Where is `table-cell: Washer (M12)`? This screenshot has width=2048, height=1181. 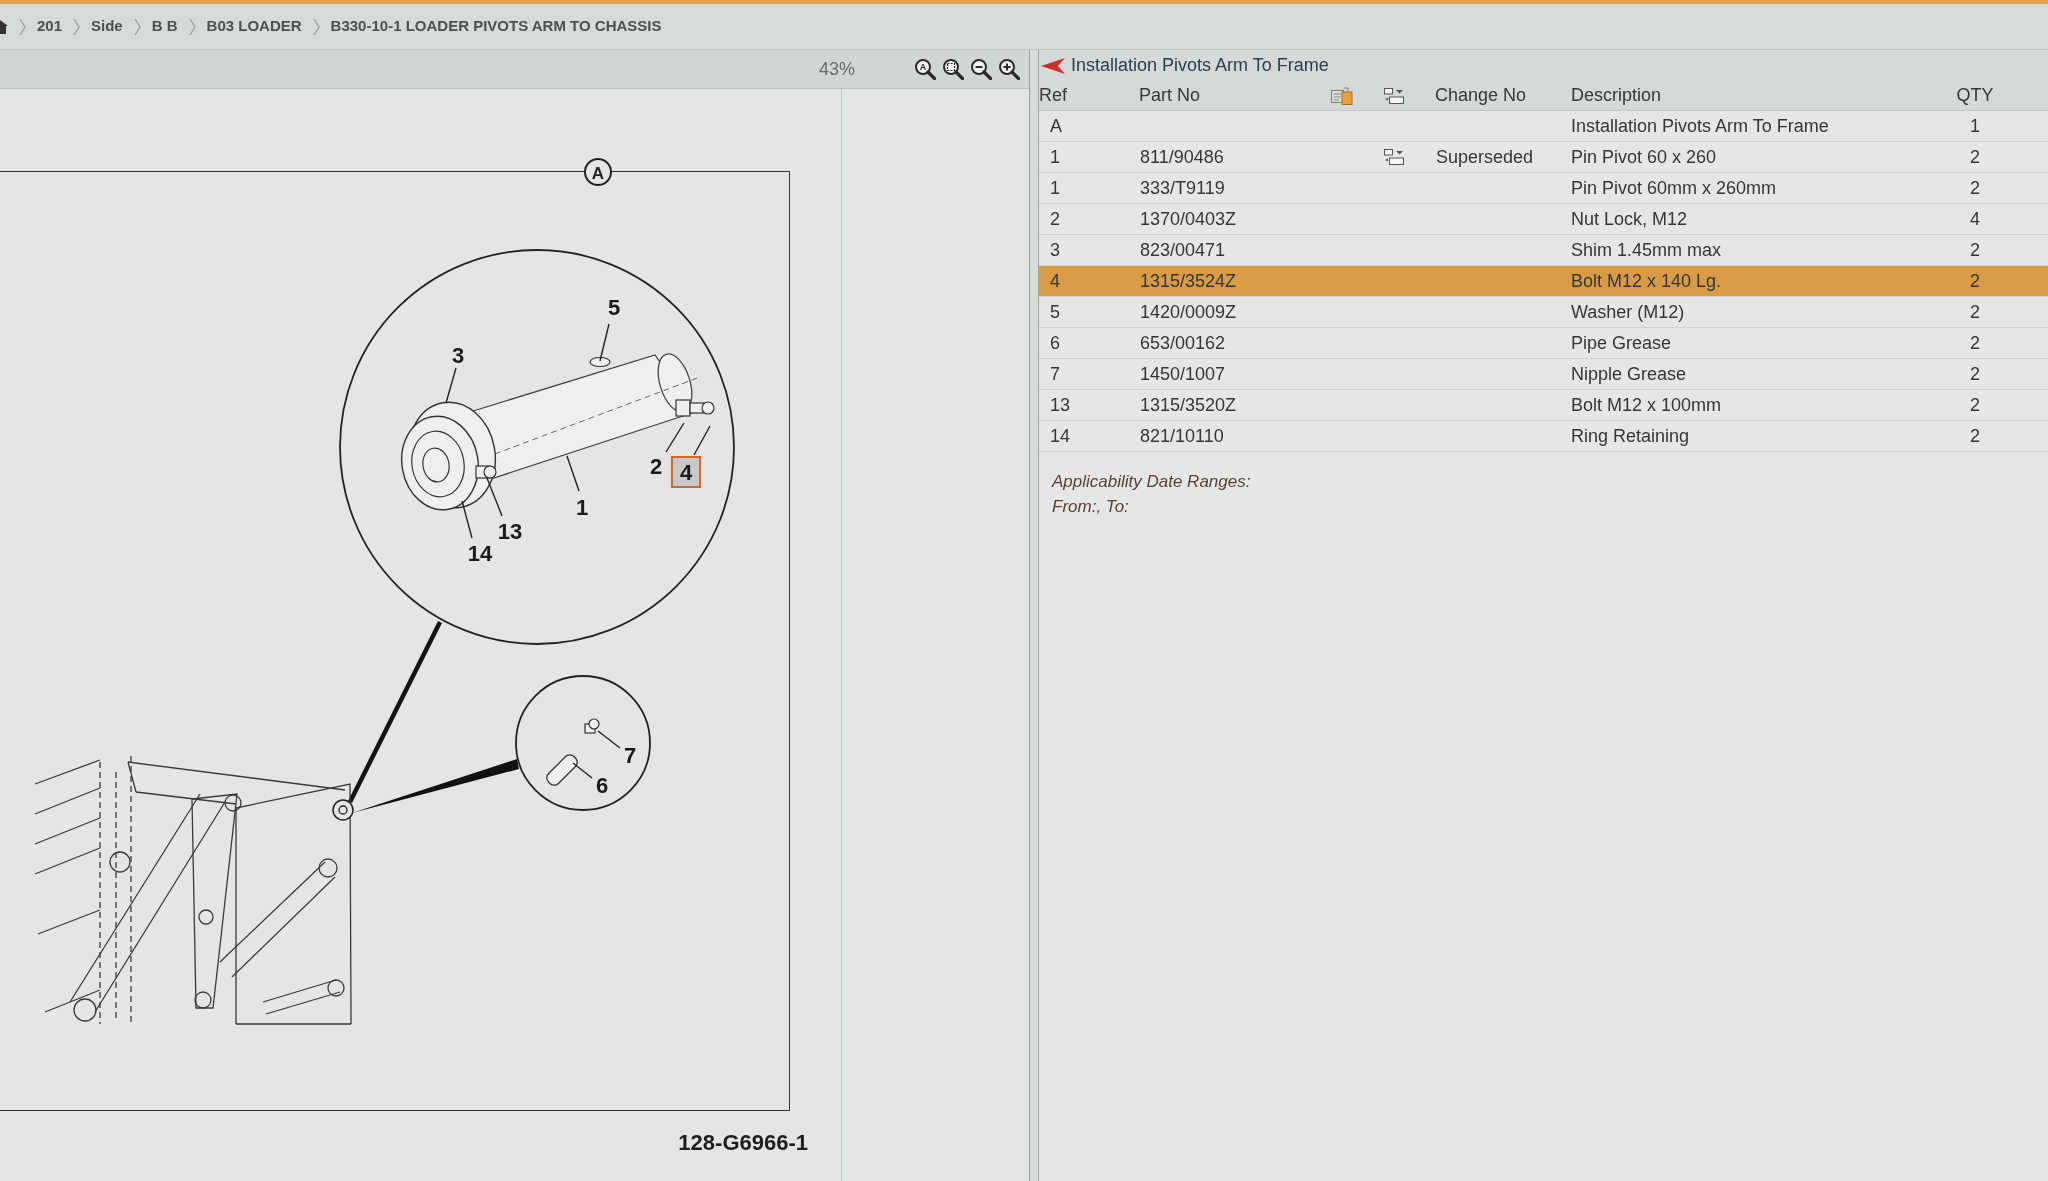 table-cell: Washer (M12) is located at coordinates (1628, 311).